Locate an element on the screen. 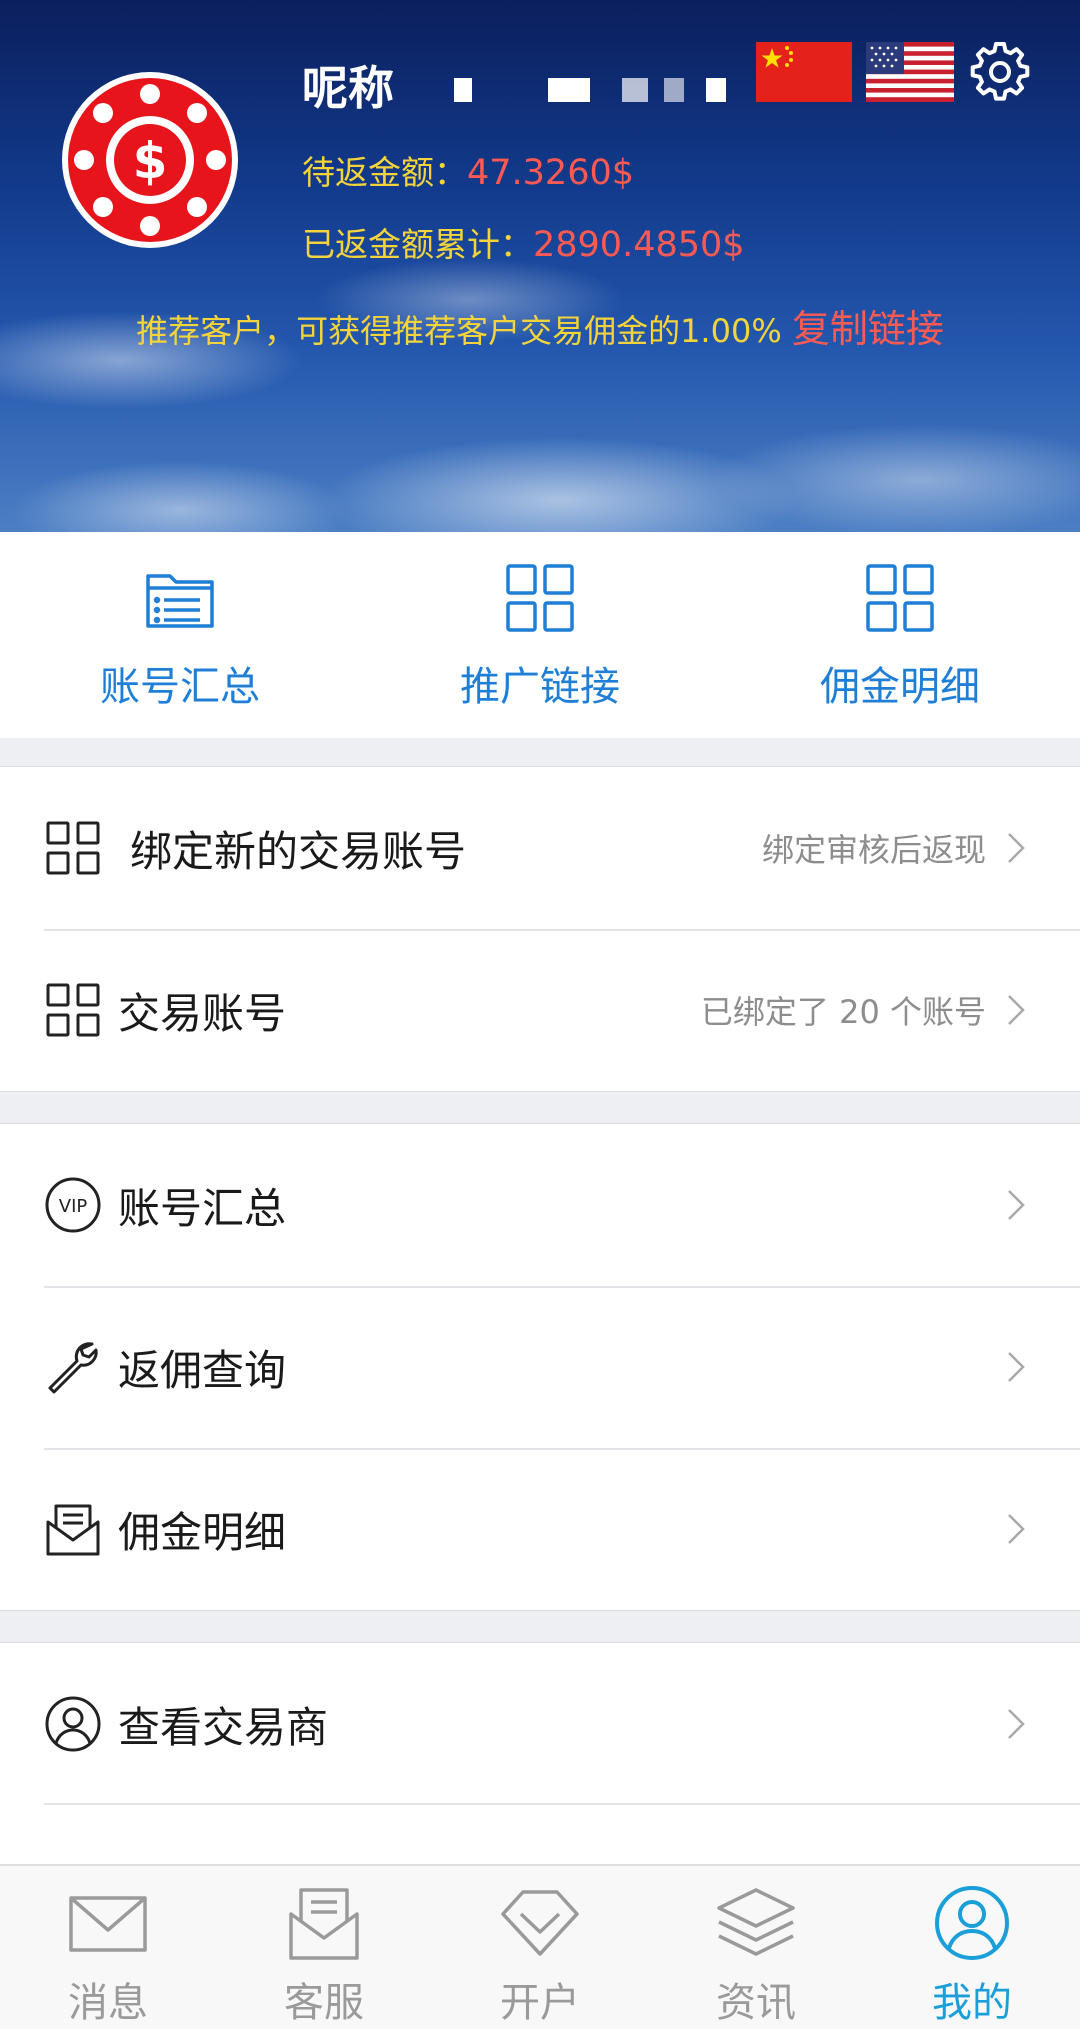  returned-amount-label: 已返金额累计： is located at coordinates (417, 244).